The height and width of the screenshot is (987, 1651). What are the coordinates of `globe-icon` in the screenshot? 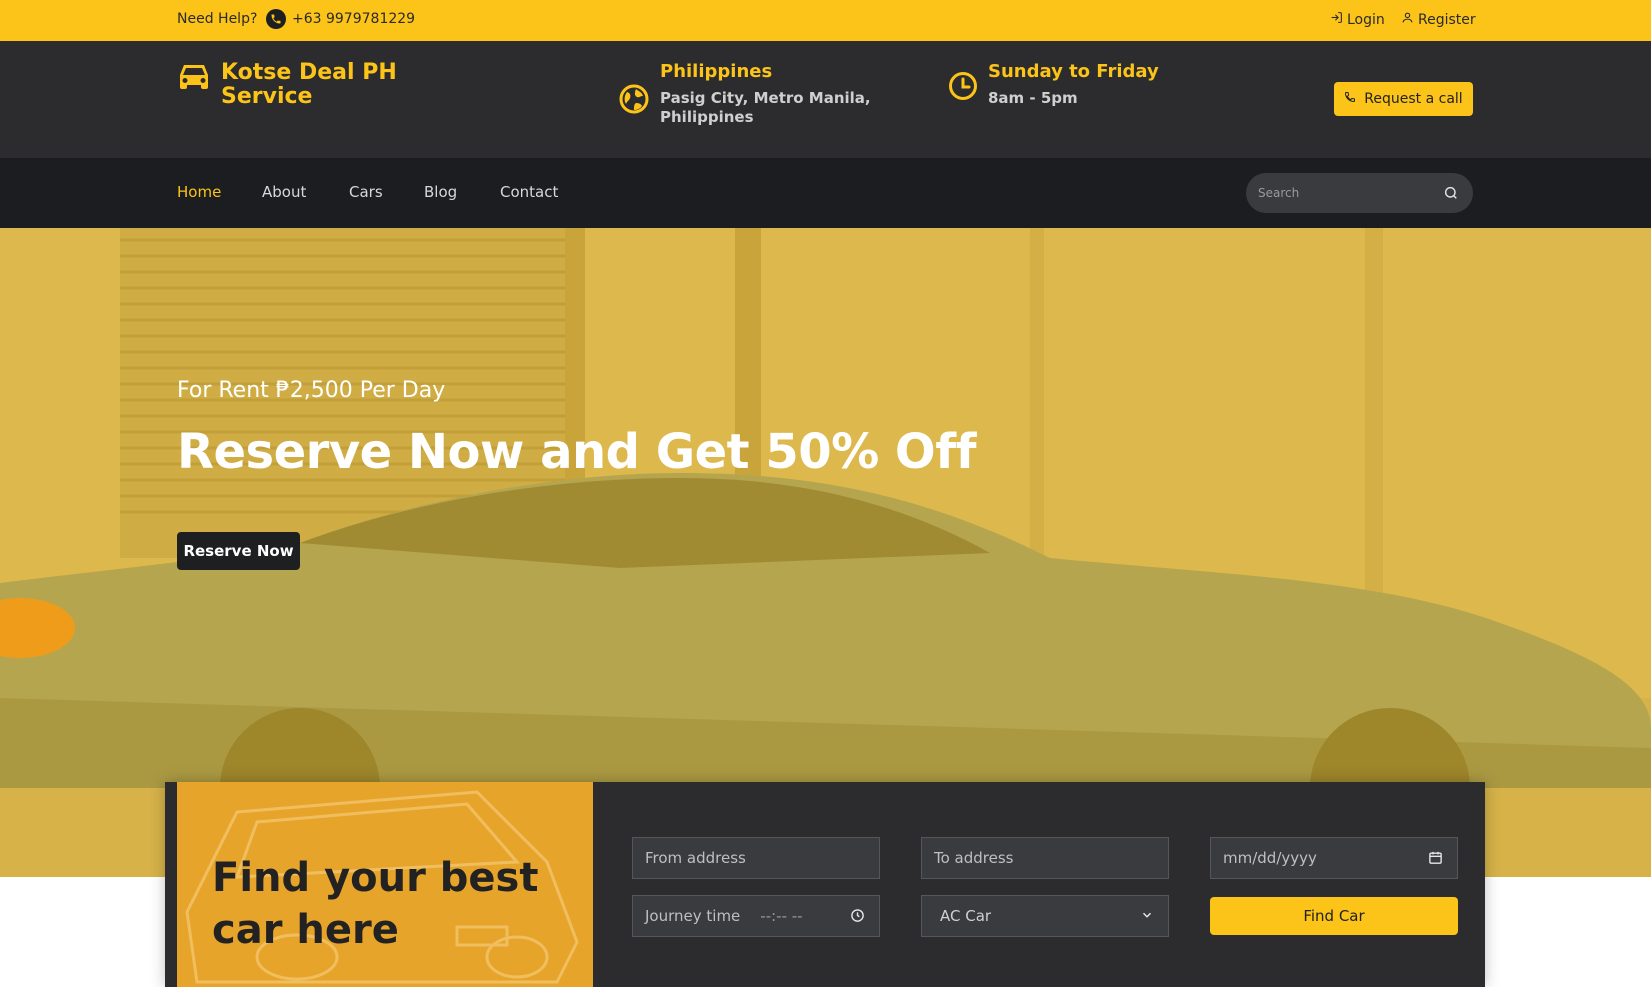 It's located at (634, 105).